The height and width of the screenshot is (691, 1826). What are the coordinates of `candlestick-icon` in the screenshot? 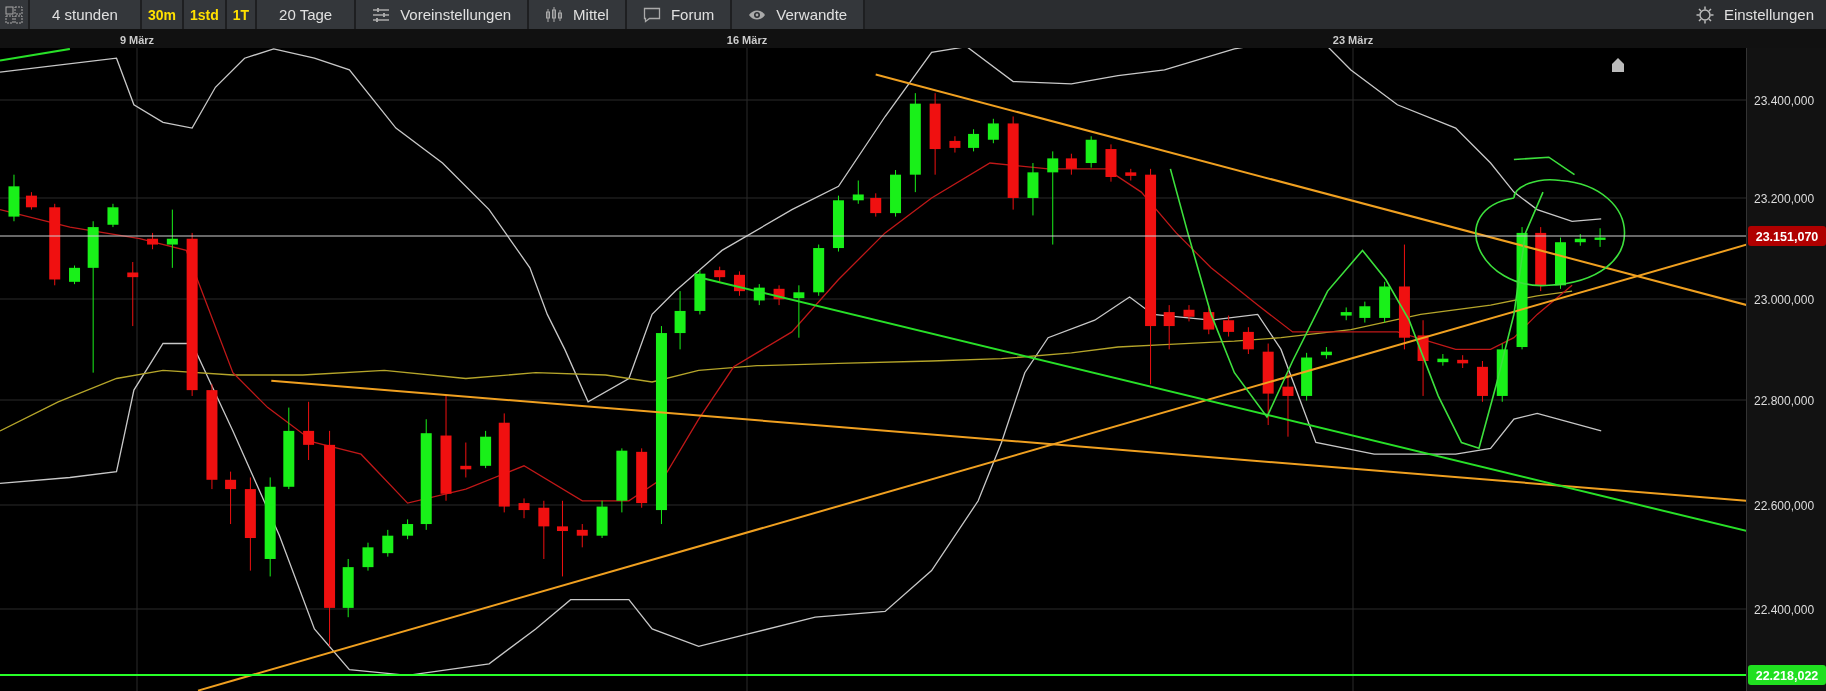 It's located at (554, 14).